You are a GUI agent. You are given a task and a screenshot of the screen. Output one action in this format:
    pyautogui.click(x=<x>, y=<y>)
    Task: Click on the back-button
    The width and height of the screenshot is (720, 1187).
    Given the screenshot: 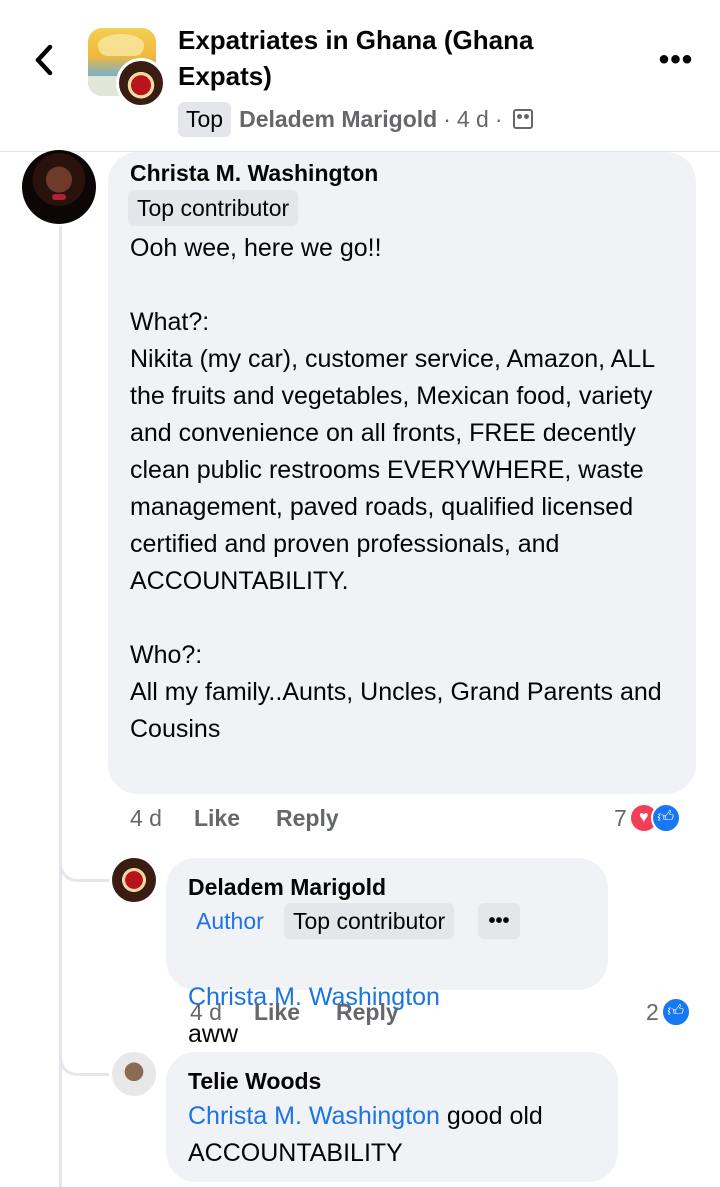 What is the action you would take?
    pyautogui.click(x=44, y=60)
    